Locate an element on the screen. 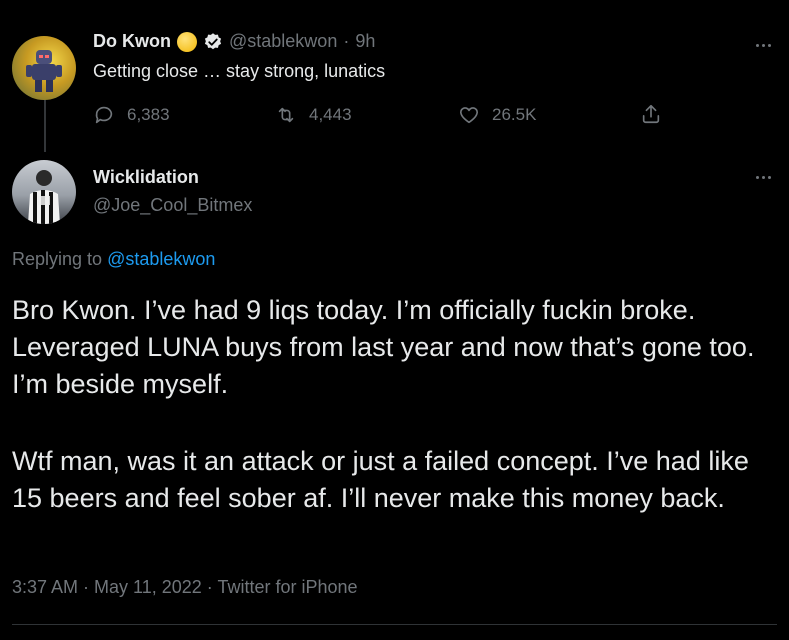 This screenshot has width=789, height=640. reply-icon is located at coordinates (104, 115).